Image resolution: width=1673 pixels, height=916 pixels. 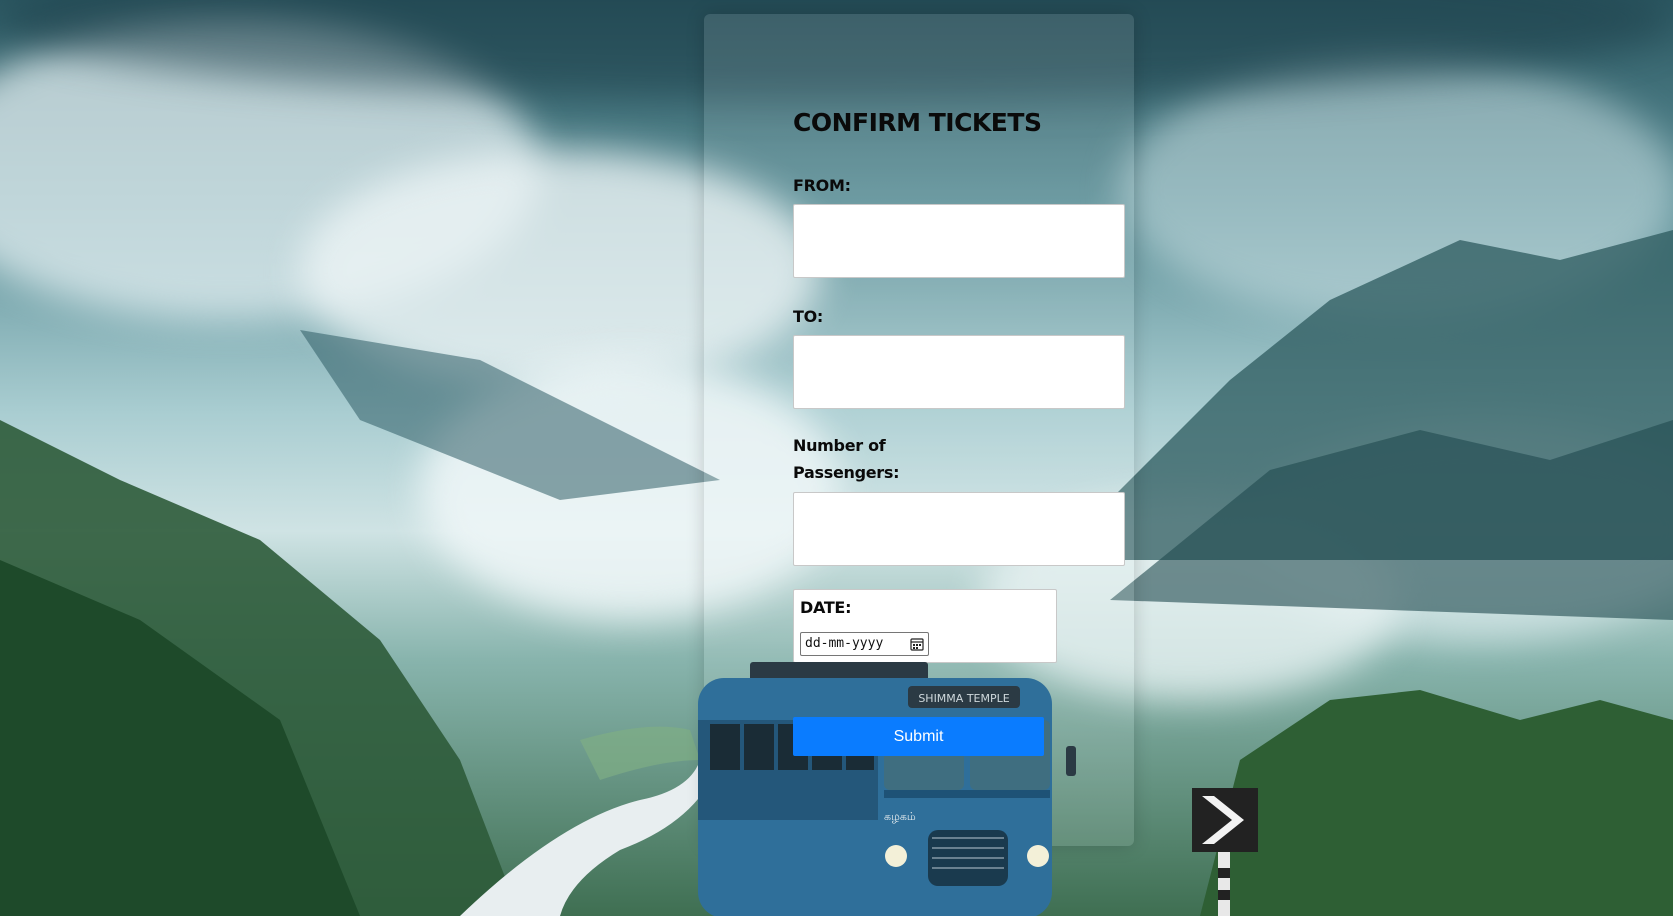 What do you see at coordinates (918, 736) in the screenshot?
I see `submit-button: Submit` at bounding box center [918, 736].